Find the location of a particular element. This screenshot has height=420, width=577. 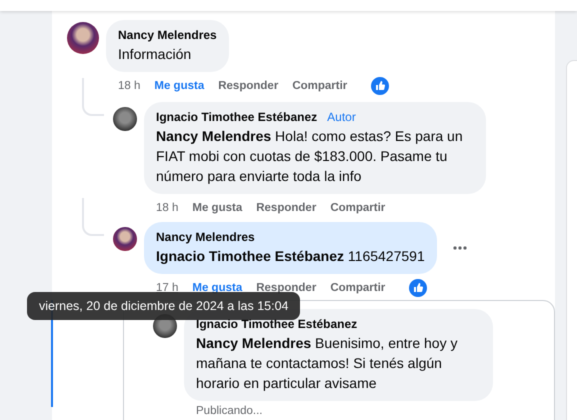

comment-text: Información is located at coordinates (155, 54).